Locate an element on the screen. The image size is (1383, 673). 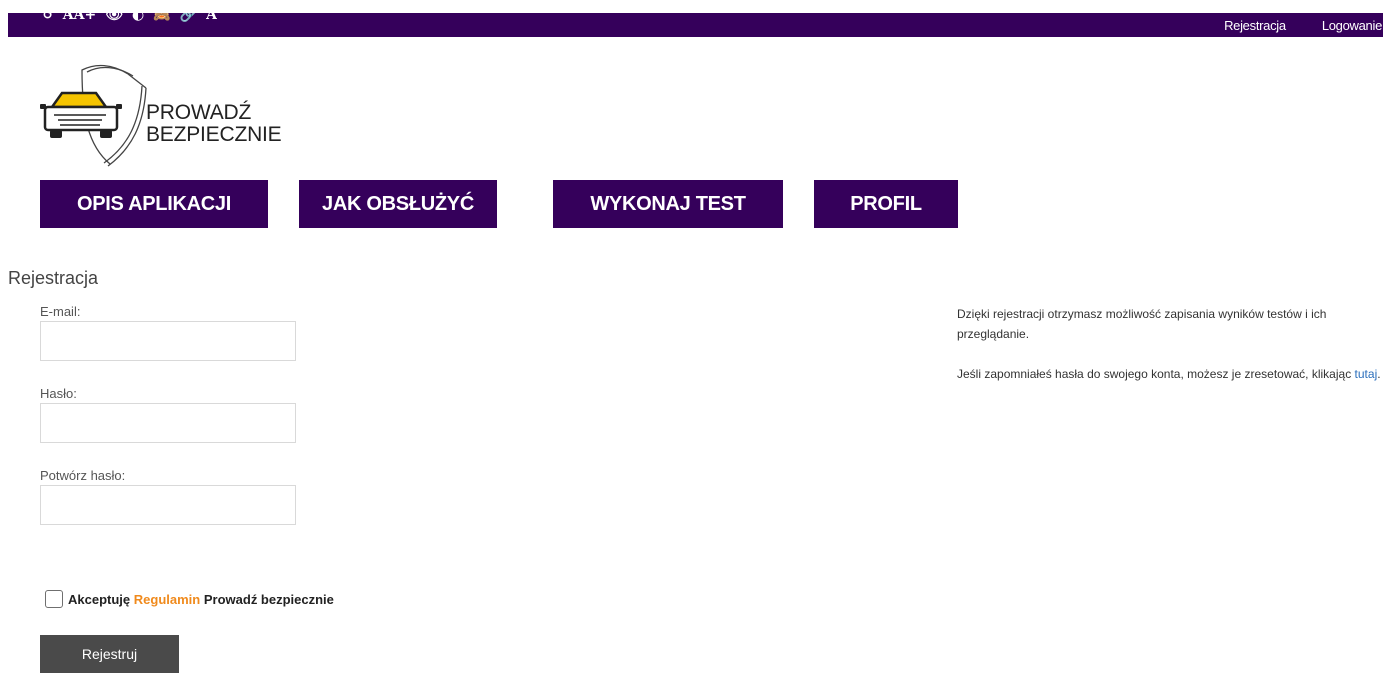
undo-icon: ↺ is located at coordinates (48, 18).